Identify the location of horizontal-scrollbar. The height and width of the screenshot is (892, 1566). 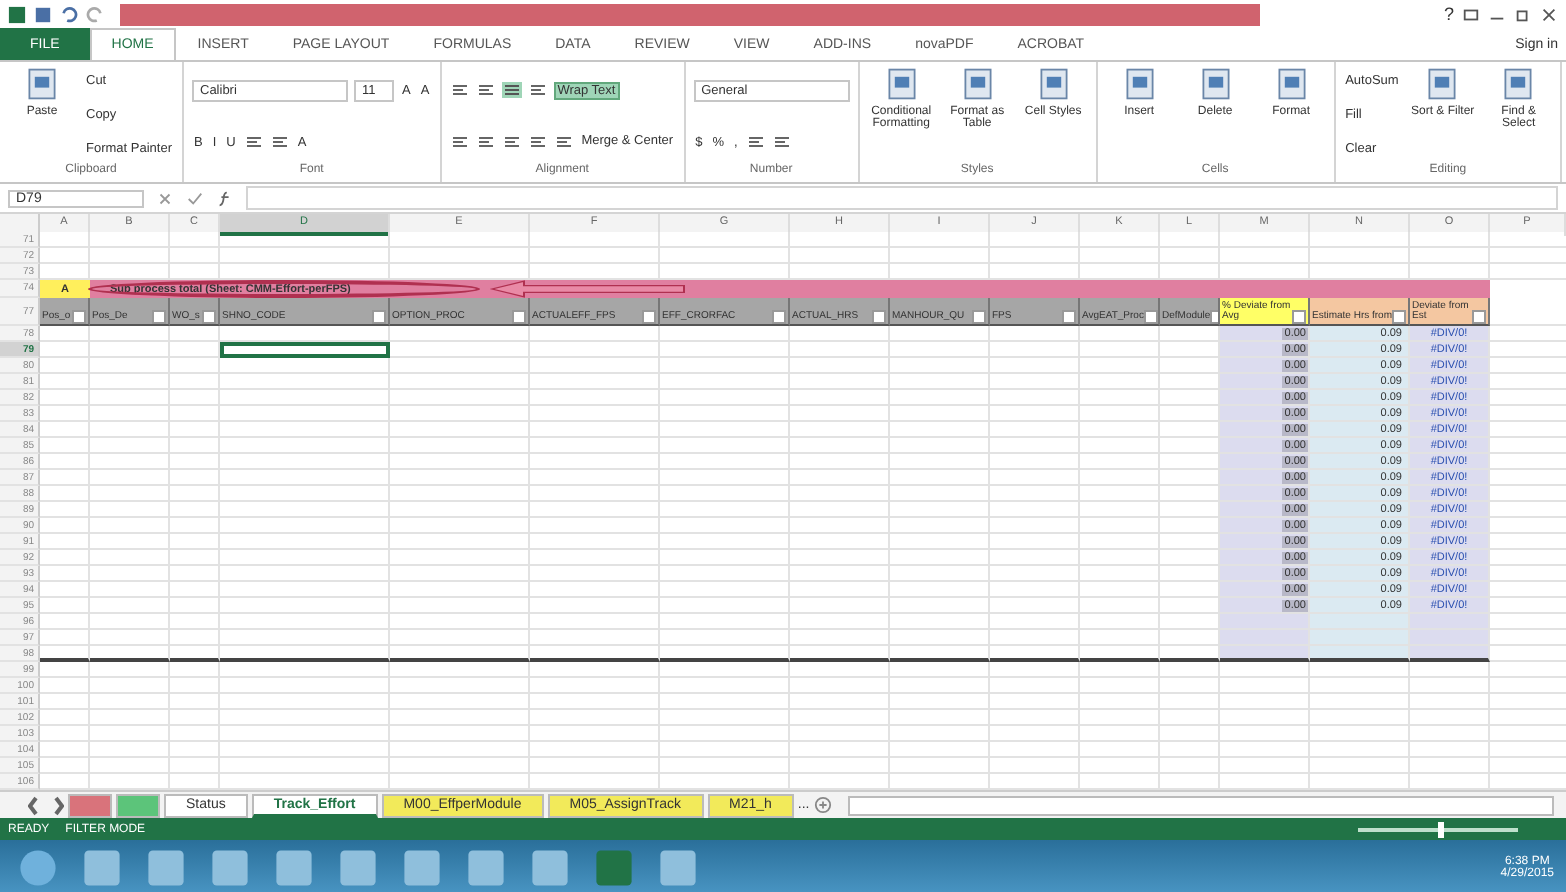
(1200, 805).